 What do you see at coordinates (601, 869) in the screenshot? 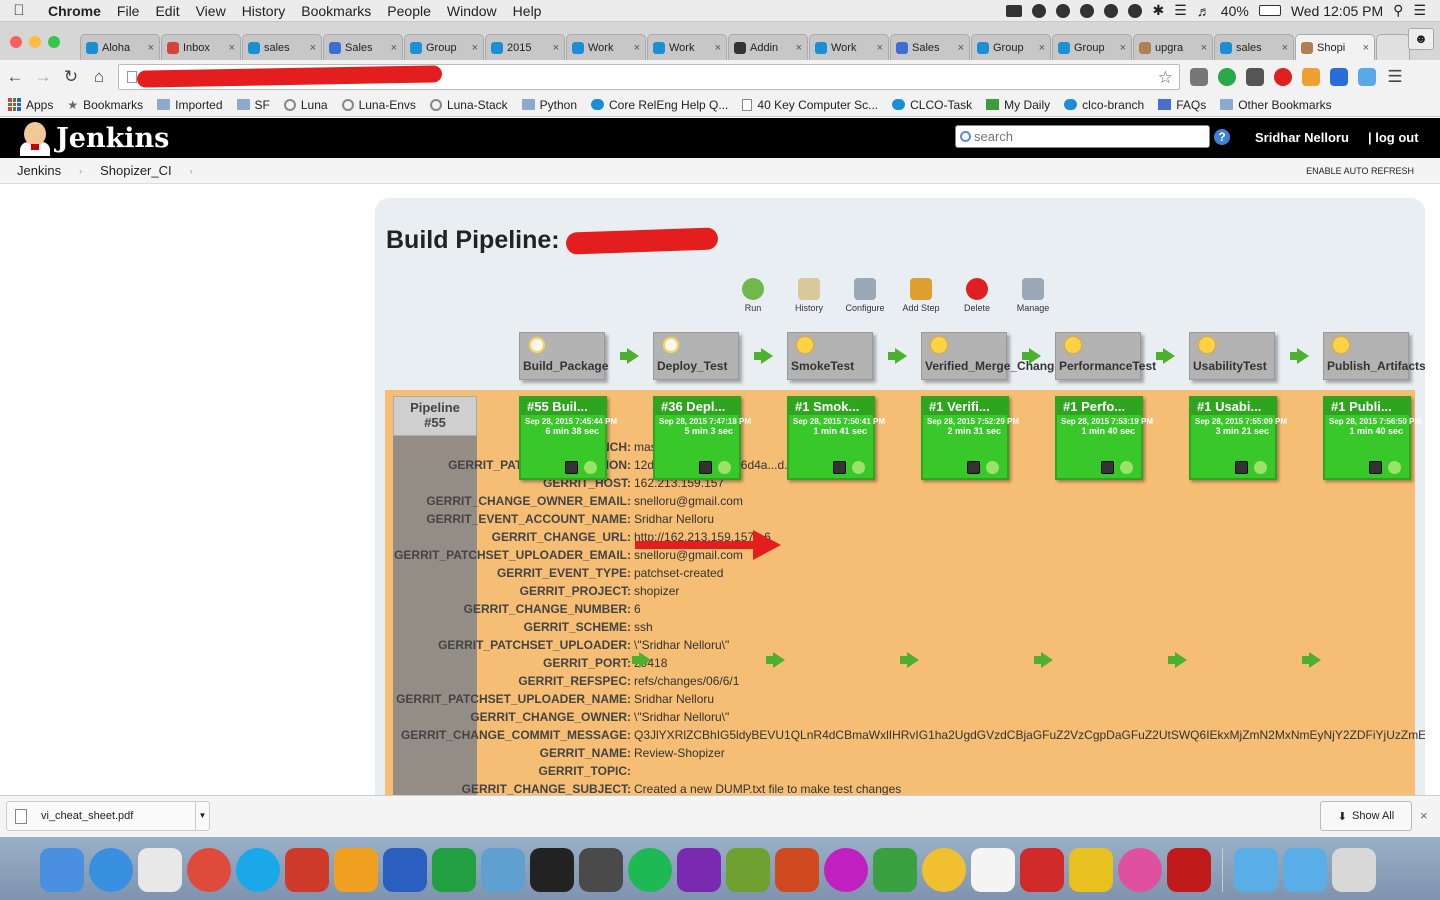
I see `sublime-icon` at bounding box center [601, 869].